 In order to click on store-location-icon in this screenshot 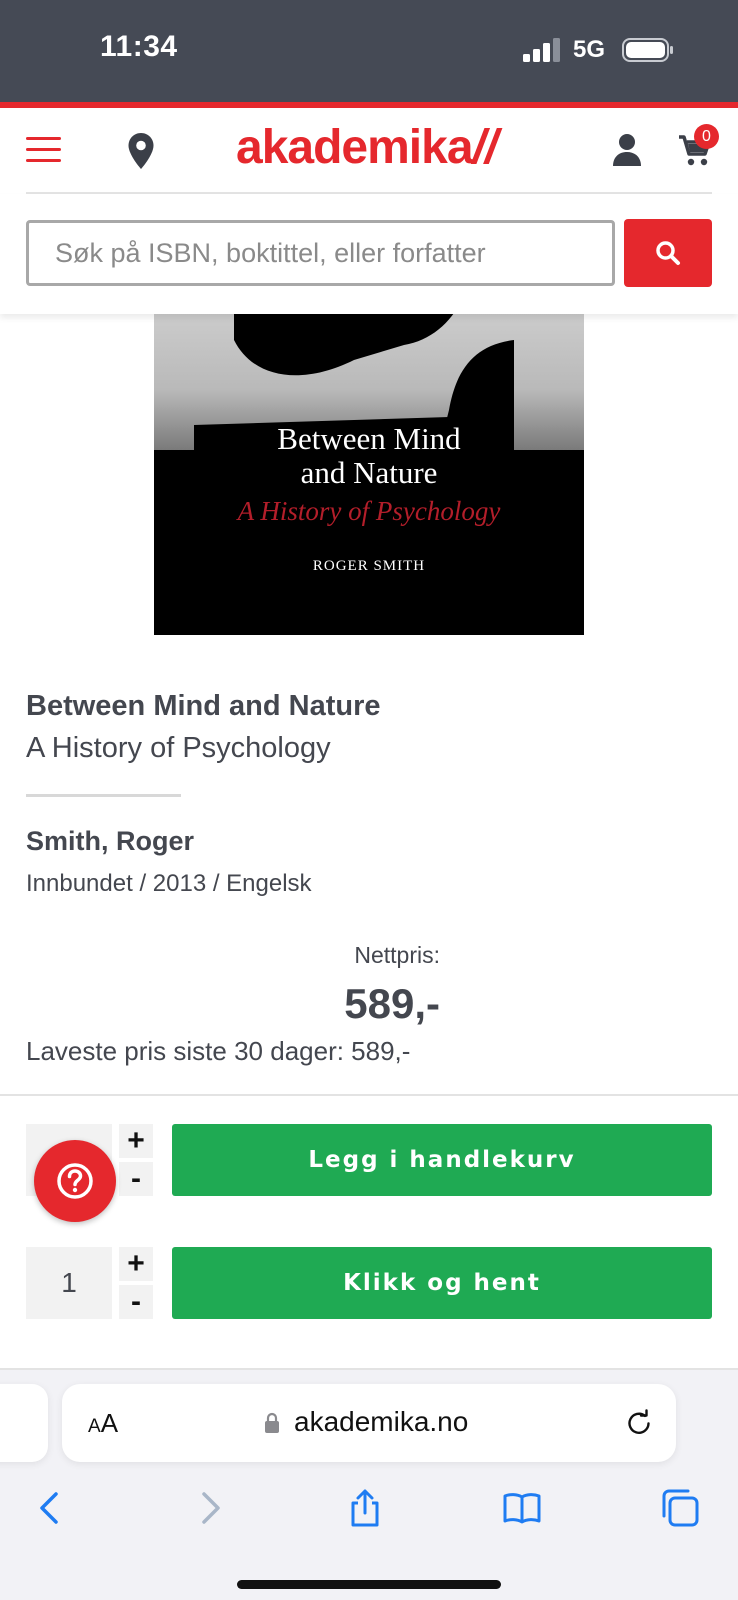, I will do `click(141, 151)`.